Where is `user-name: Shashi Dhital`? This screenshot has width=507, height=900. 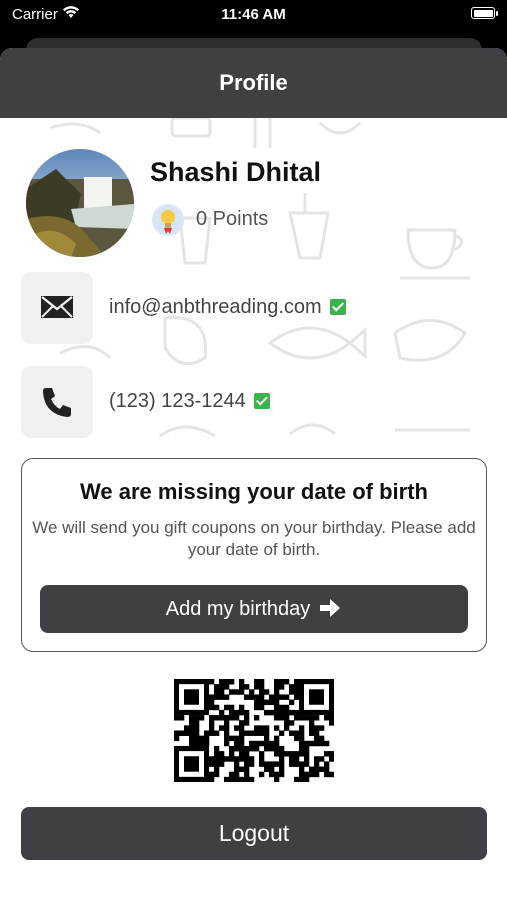
user-name: Shashi Dhital is located at coordinates (236, 172).